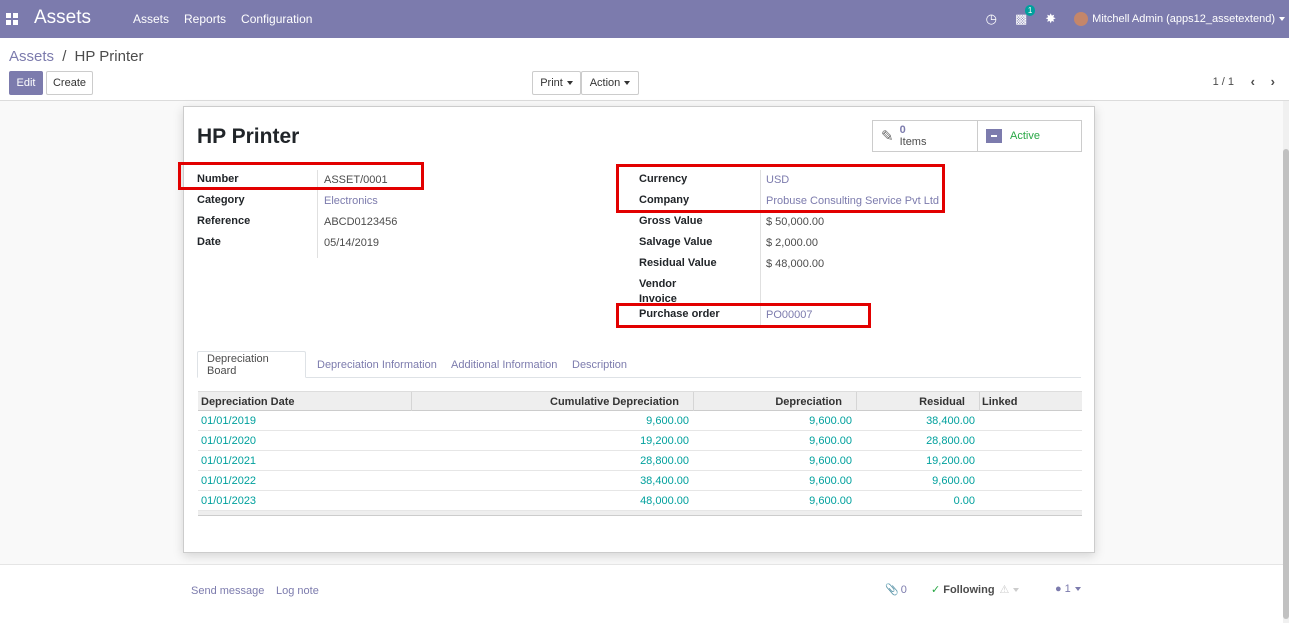  Describe the element at coordinates (953, 481) in the screenshot. I see `row-residual: 9,600.00` at that location.